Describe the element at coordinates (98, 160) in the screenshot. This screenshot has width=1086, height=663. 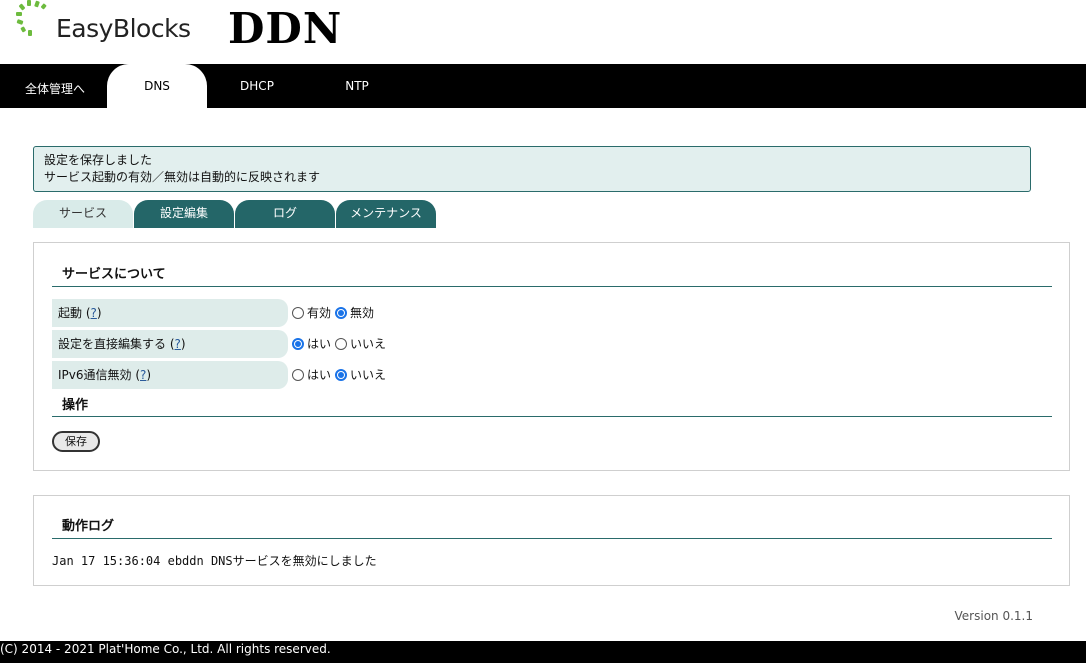
I see `notice-line: 設定を保存しました` at that location.